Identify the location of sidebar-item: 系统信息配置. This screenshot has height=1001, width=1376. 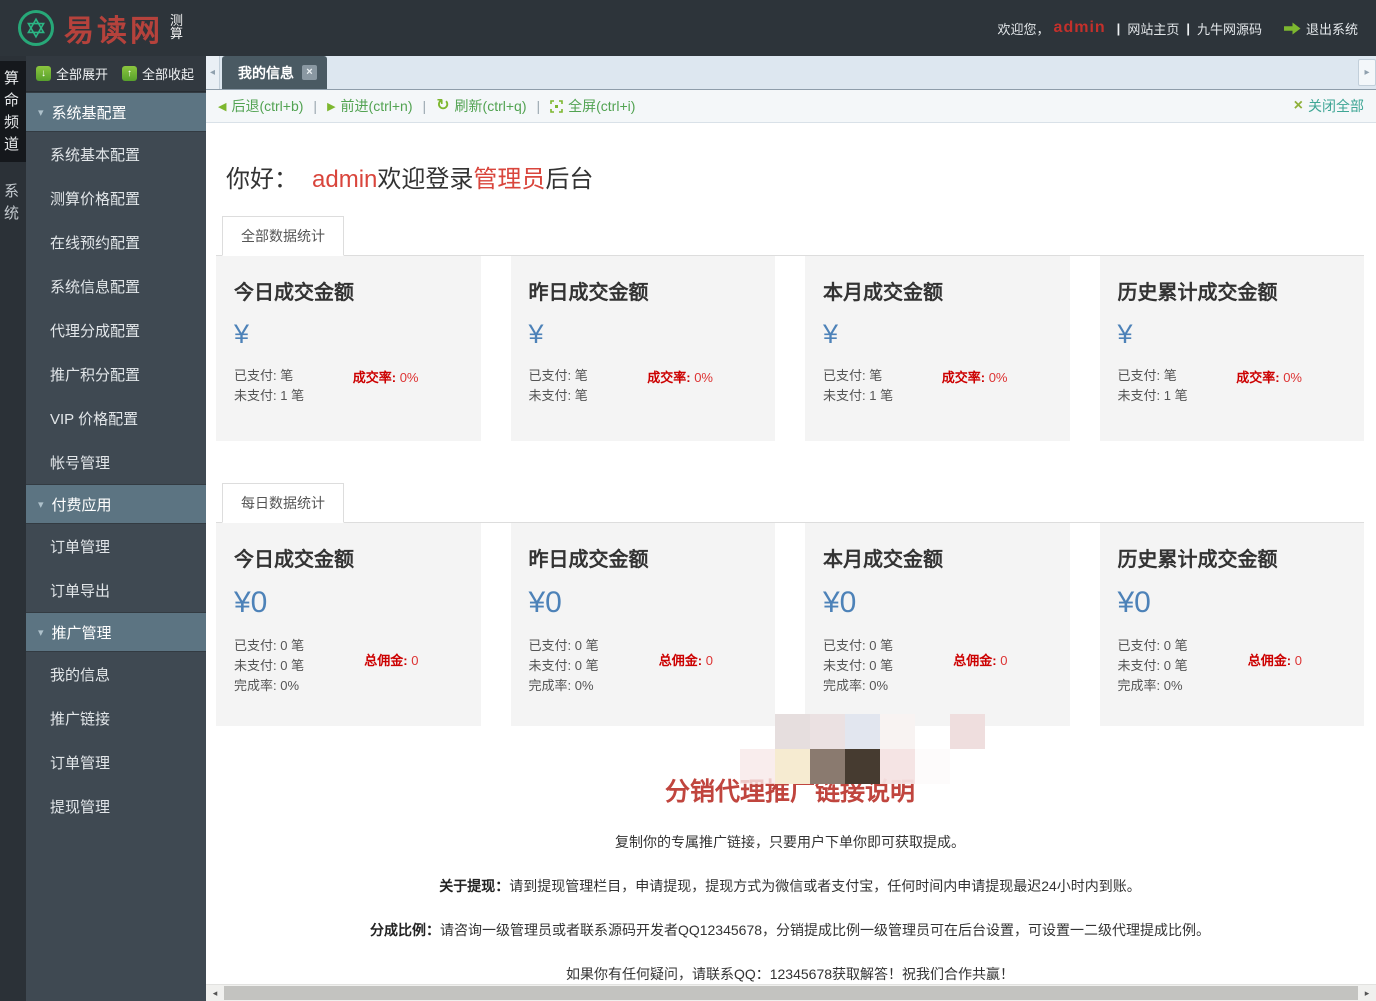
(116, 286).